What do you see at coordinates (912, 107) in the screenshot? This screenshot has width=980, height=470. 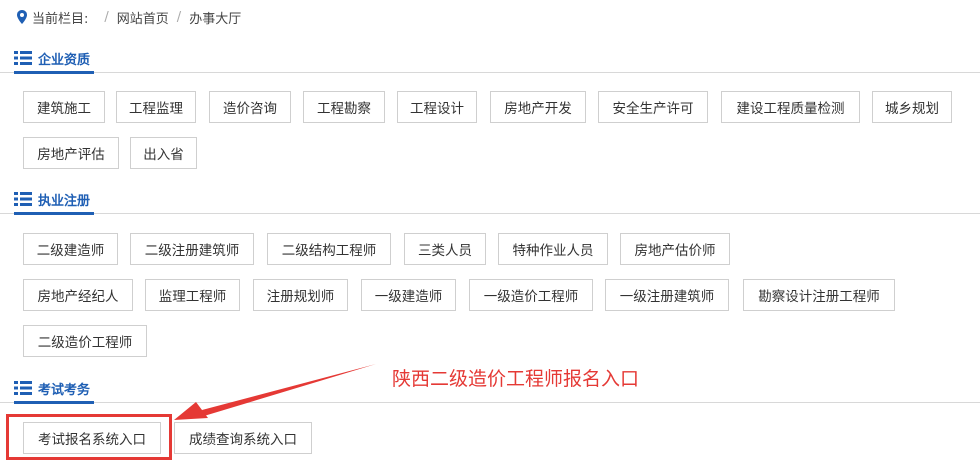 I see `qual-button-urban-planning: 城乡规划` at bounding box center [912, 107].